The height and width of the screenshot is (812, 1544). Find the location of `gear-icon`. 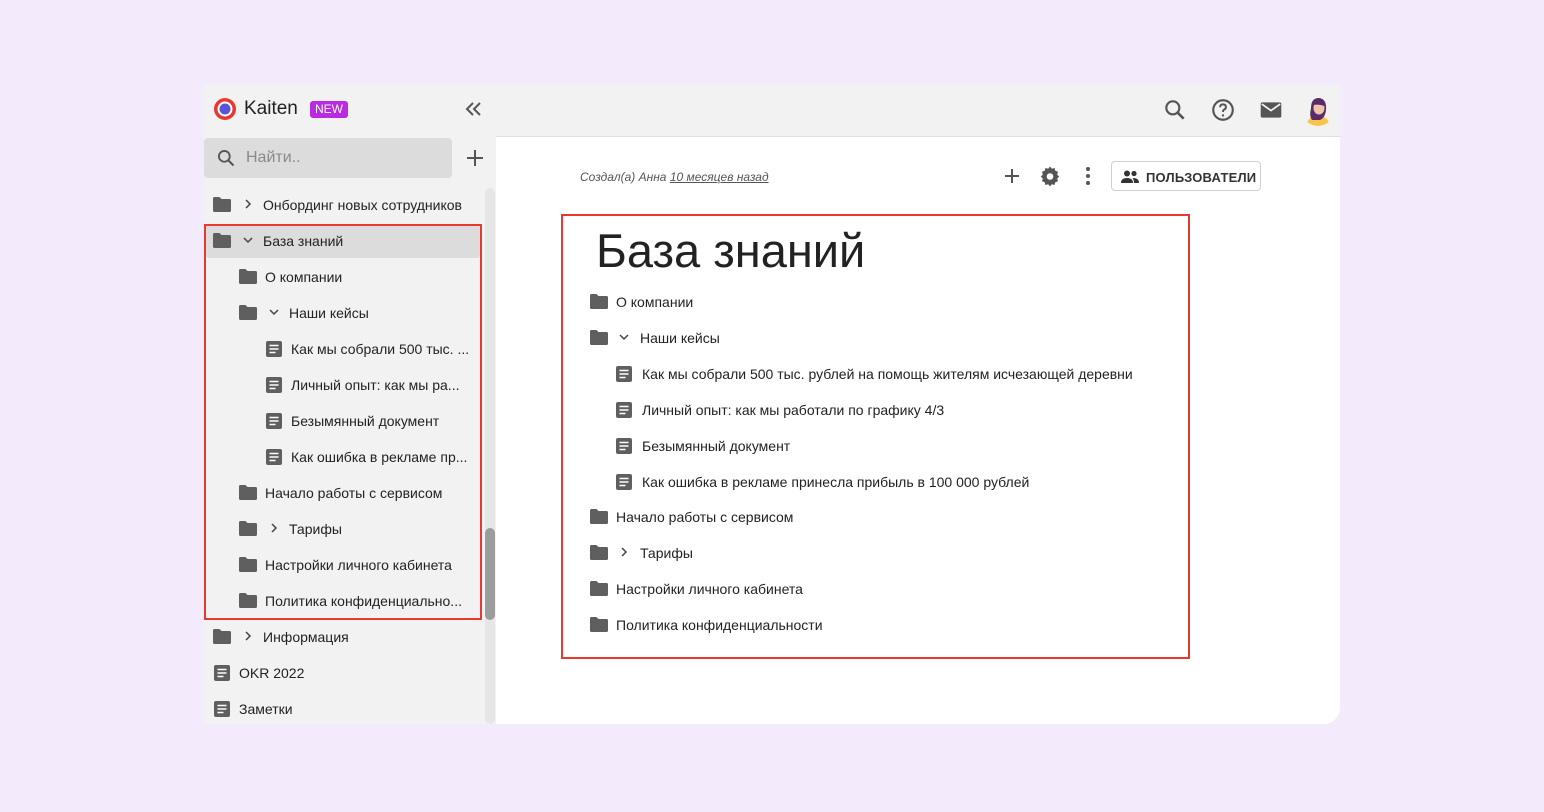

gear-icon is located at coordinates (1050, 176).